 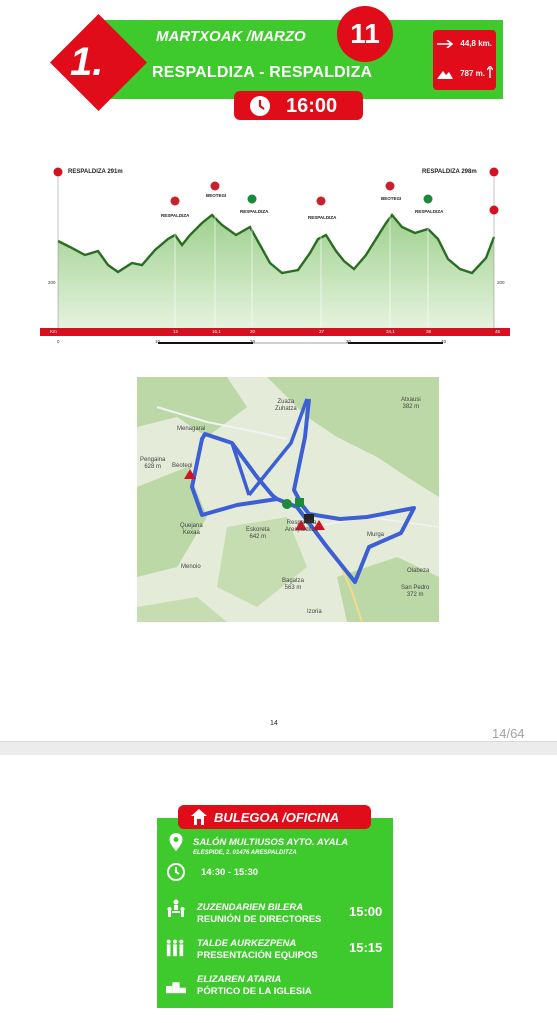 I want to click on stage-stats: 44,8 km. 787 m., so click(x=464, y=60).